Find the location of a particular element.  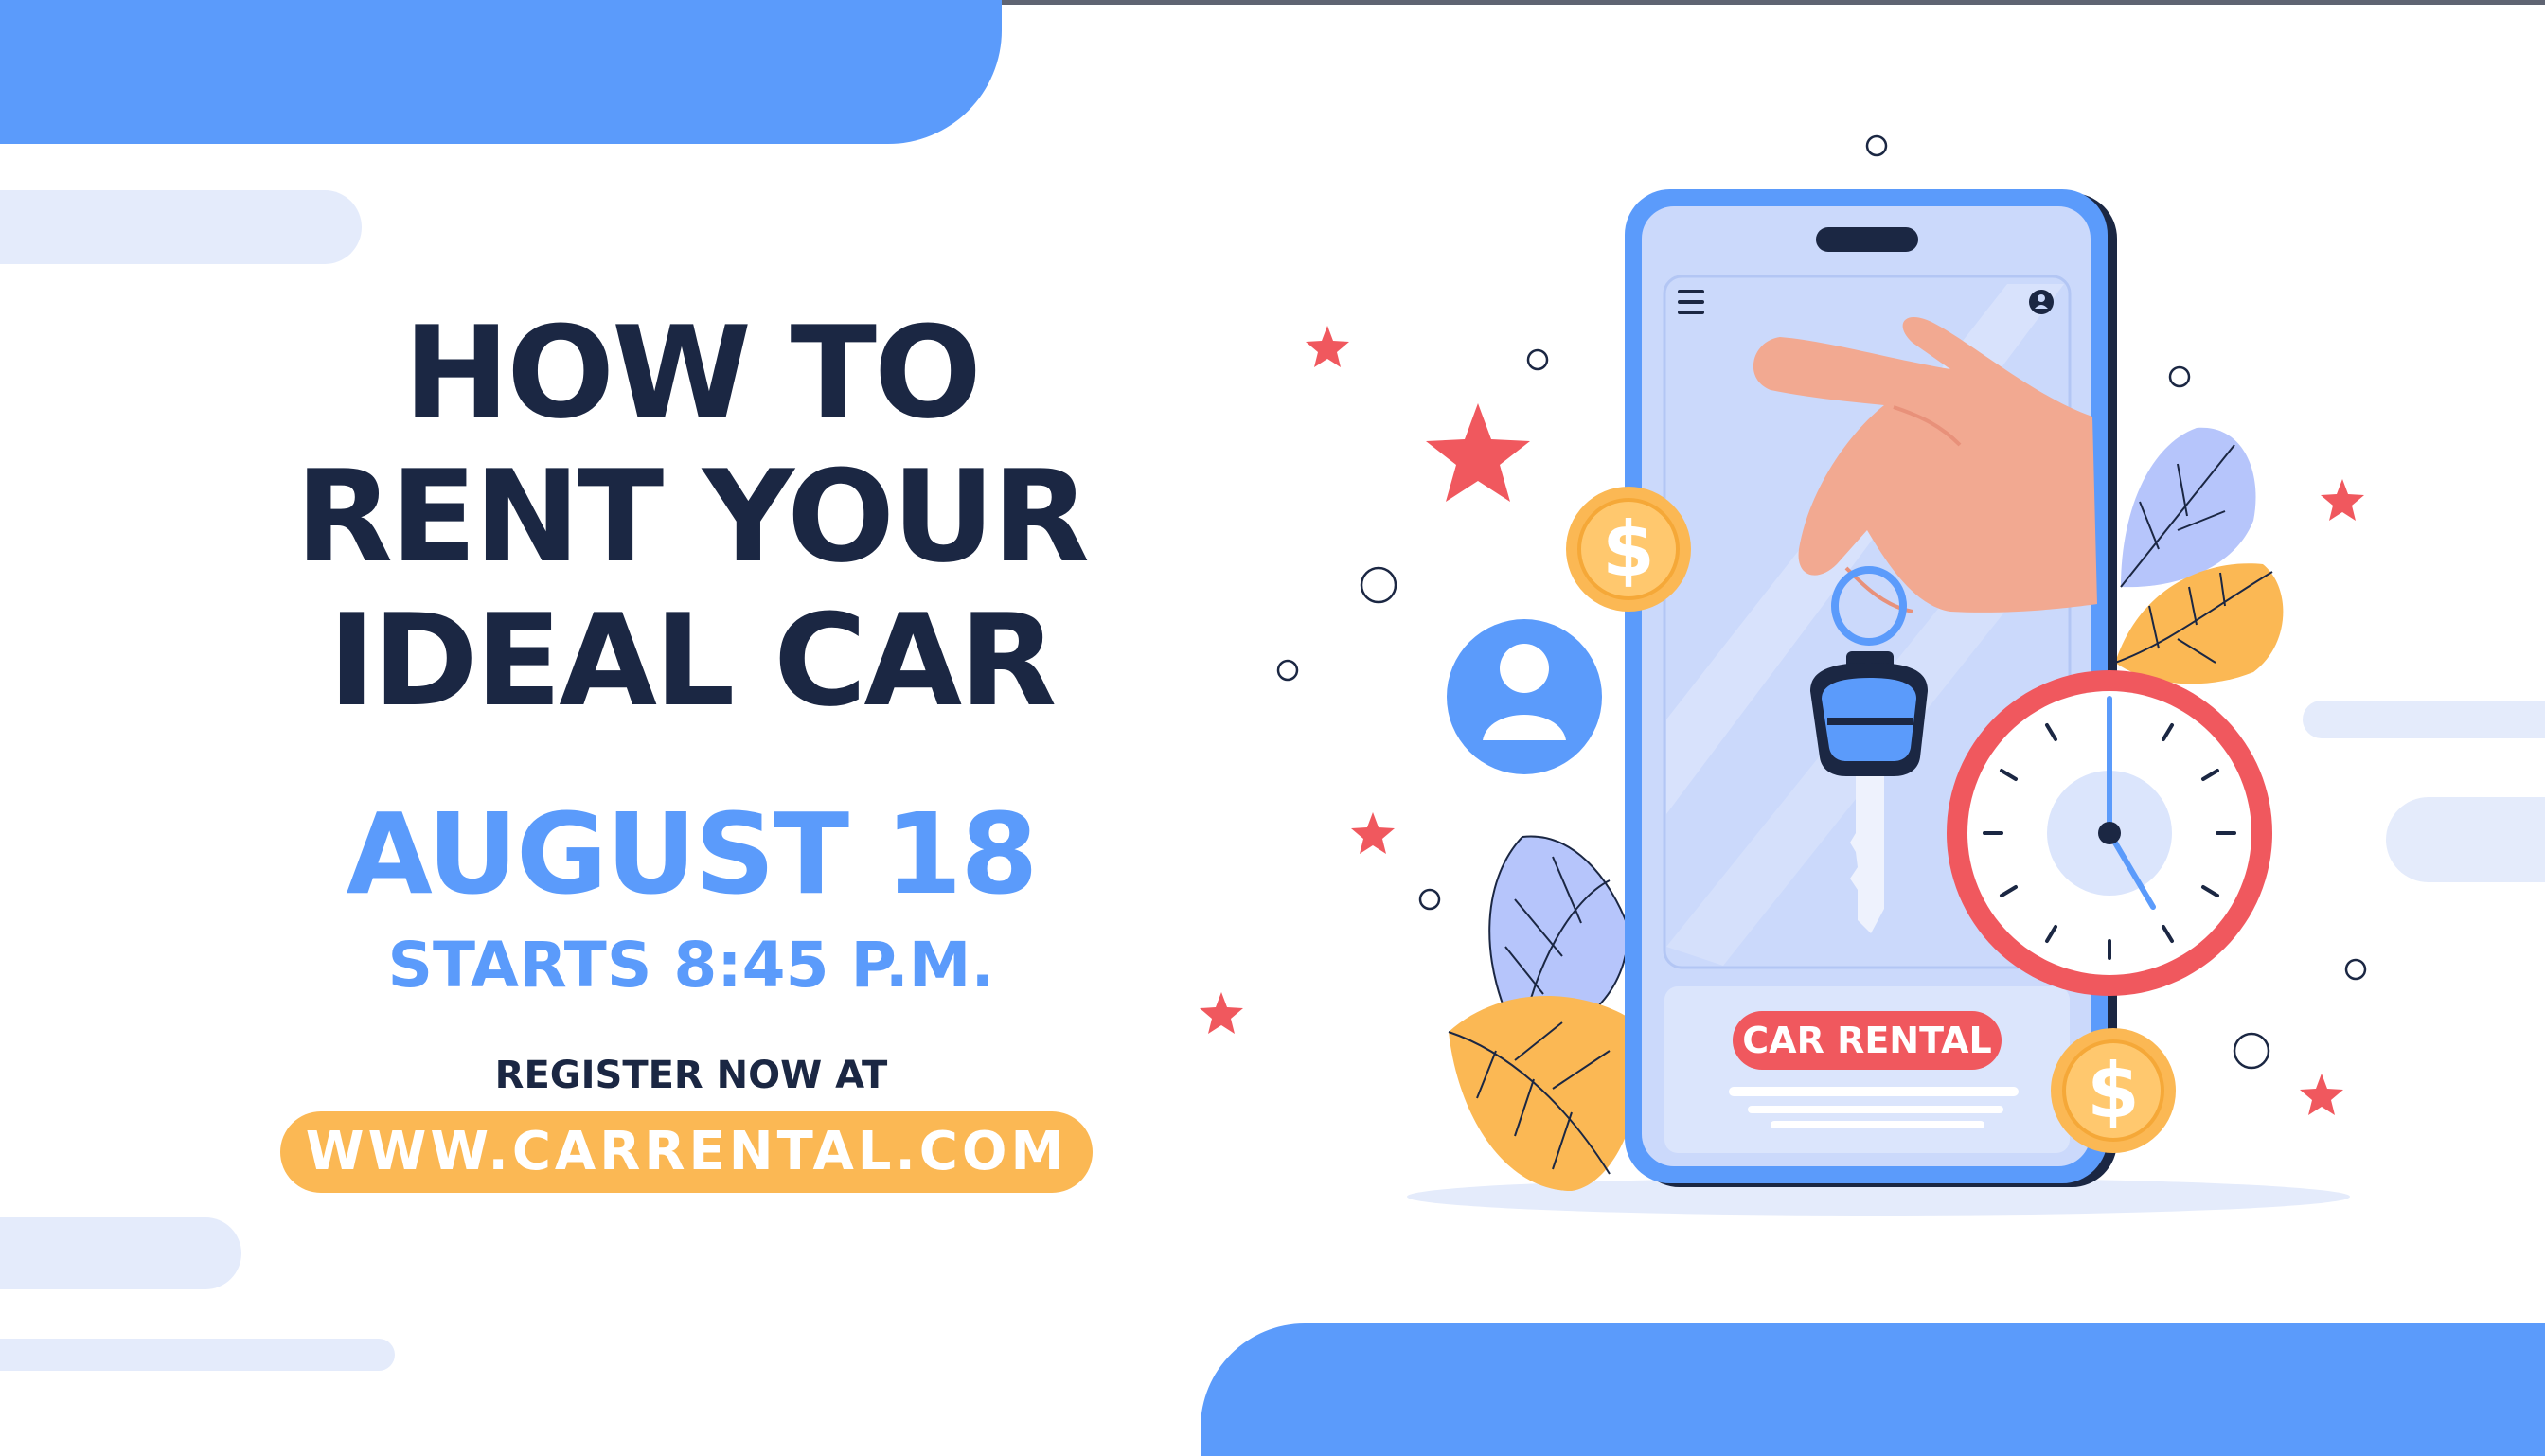

profile-icon is located at coordinates (2041, 302).